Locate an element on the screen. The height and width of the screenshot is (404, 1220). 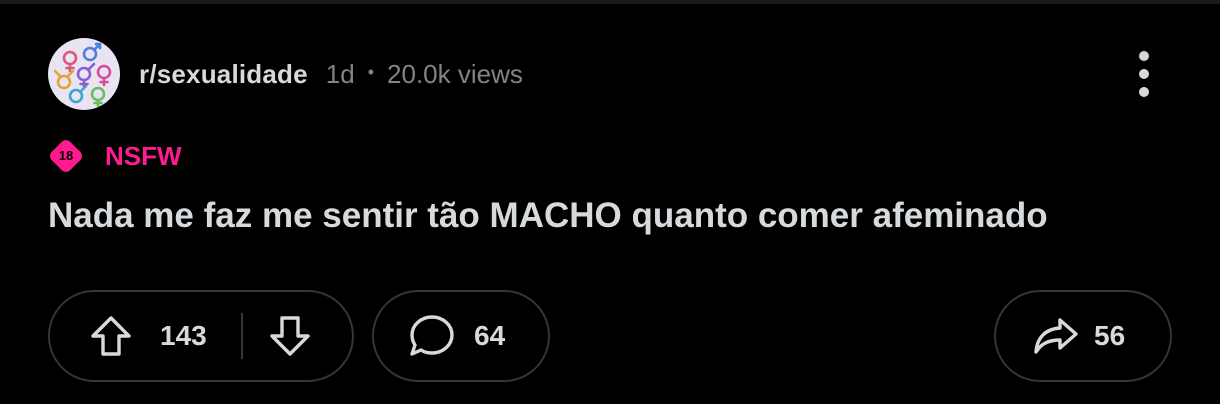
subreddit-avatar is located at coordinates (84, 74).